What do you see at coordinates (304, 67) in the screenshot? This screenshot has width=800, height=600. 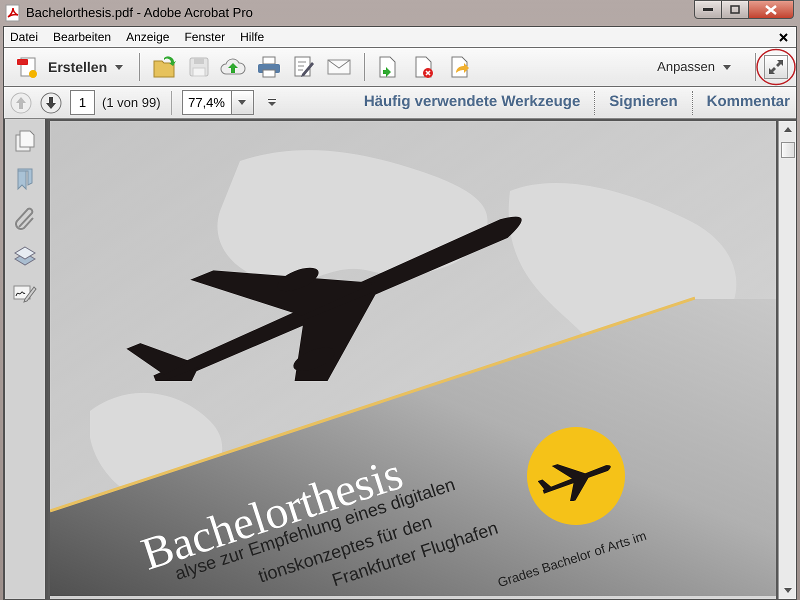 I see `edit-document-icon` at bounding box center [304, 67].